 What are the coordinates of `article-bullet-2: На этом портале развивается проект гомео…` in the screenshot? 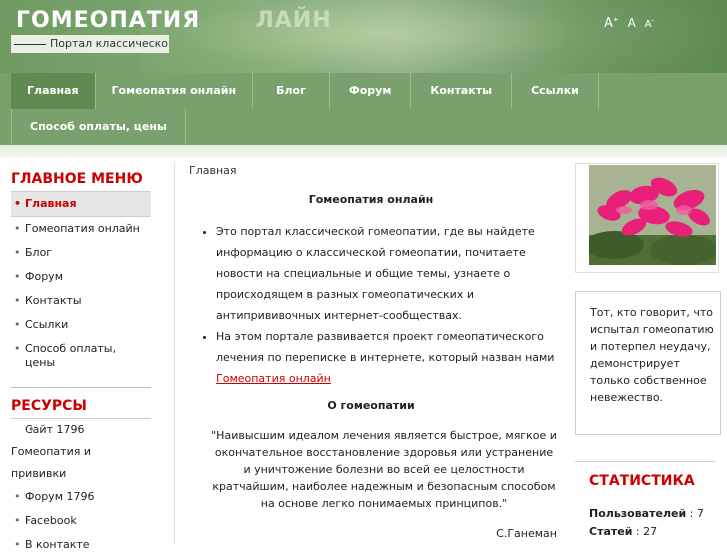 It's located at (386, 357).